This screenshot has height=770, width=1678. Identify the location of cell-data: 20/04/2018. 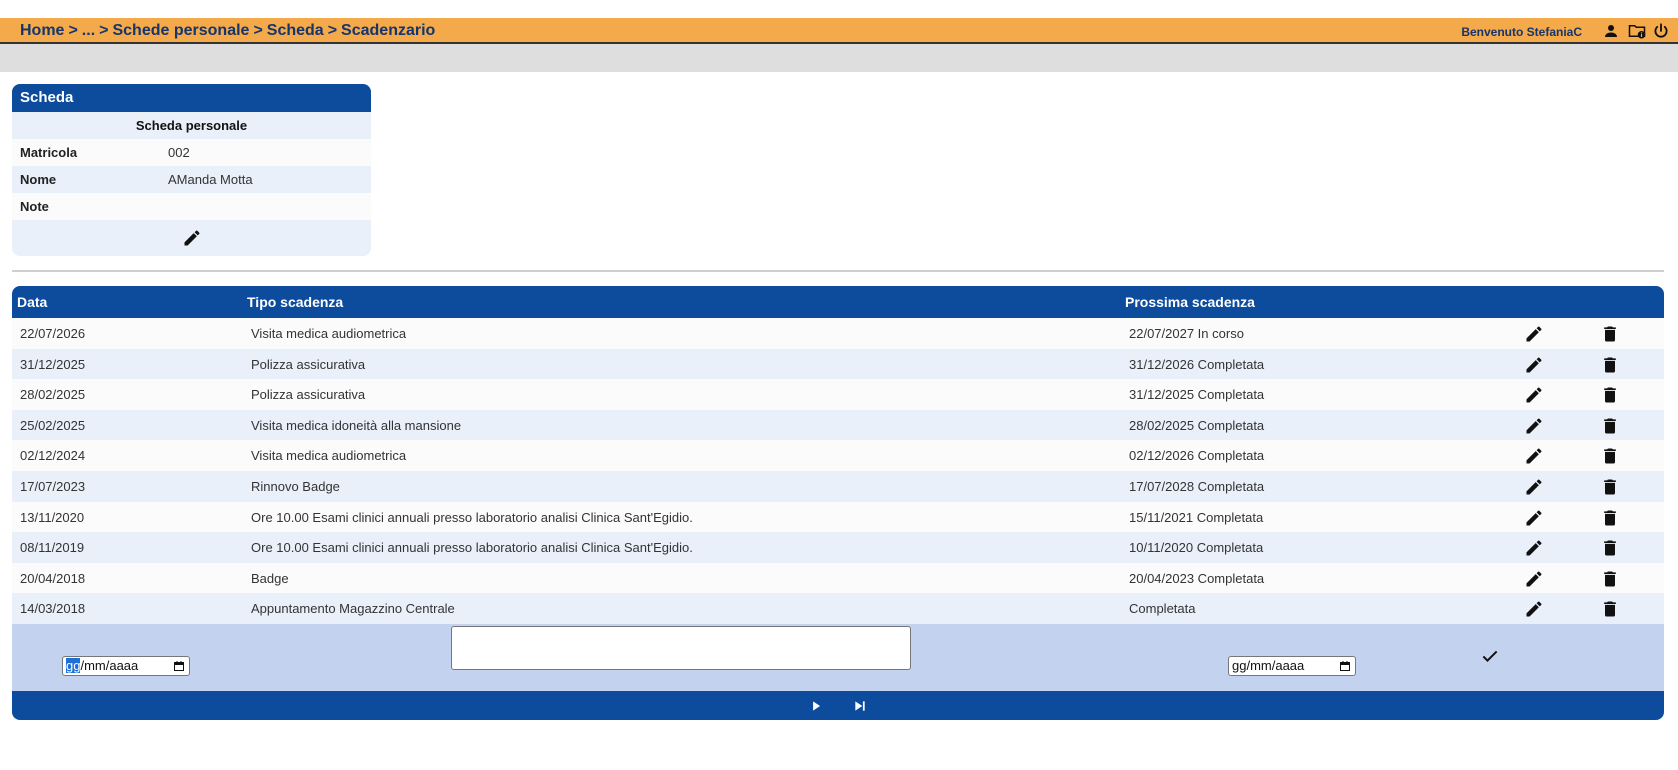
(53, 578).